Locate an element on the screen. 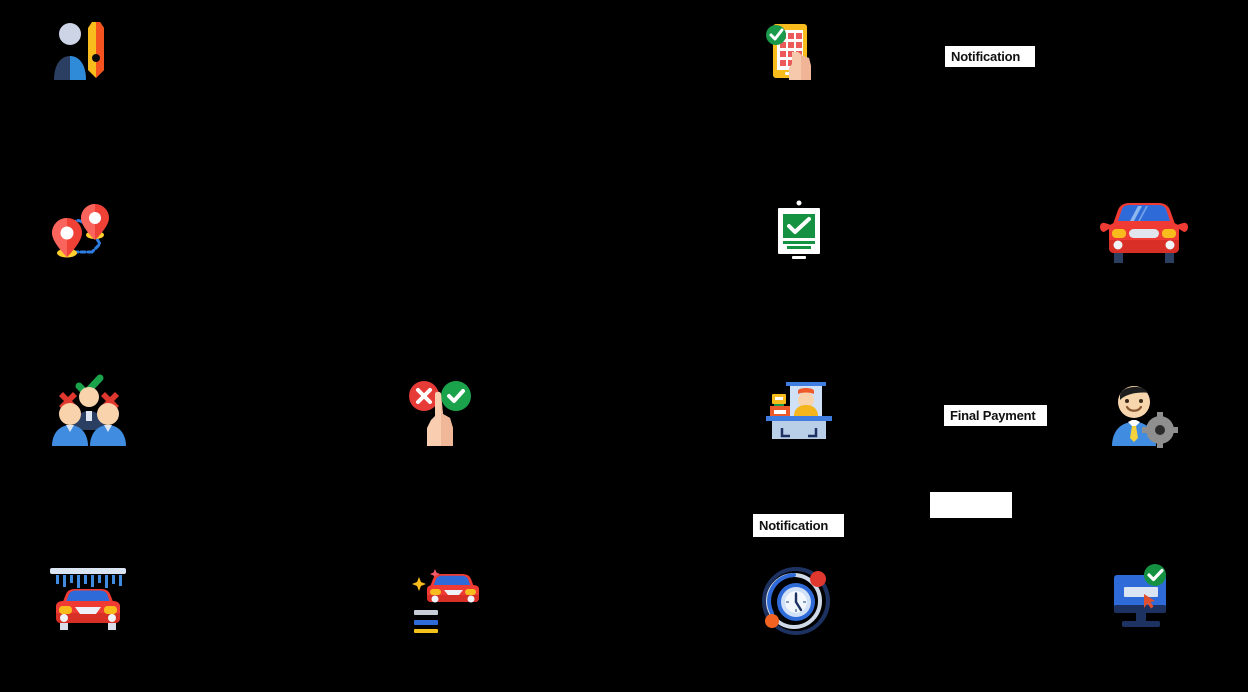  clock-scheduling-icon is located at coordinates (796, 601).